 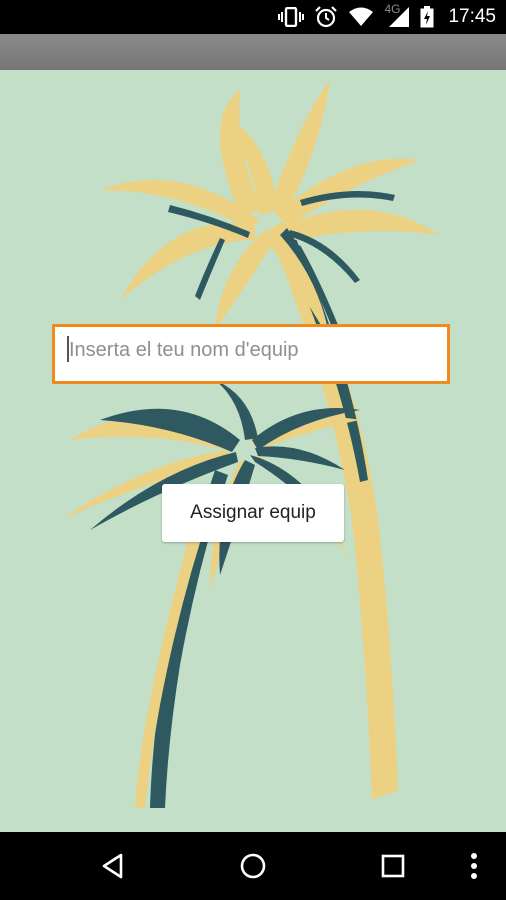 I want to click on text-cursor, so click(x=68, y=349).